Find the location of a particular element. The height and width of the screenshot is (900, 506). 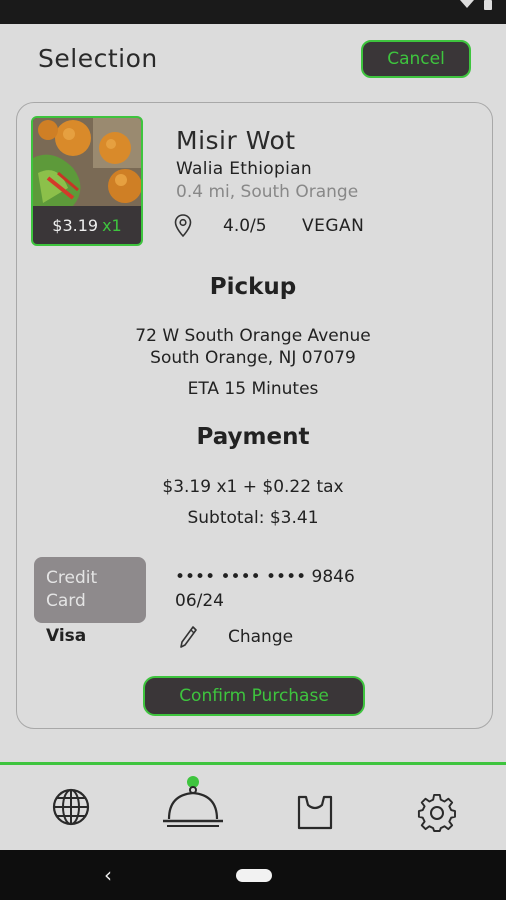

cancel-button: Cancel is located at coordinates (416, 59).